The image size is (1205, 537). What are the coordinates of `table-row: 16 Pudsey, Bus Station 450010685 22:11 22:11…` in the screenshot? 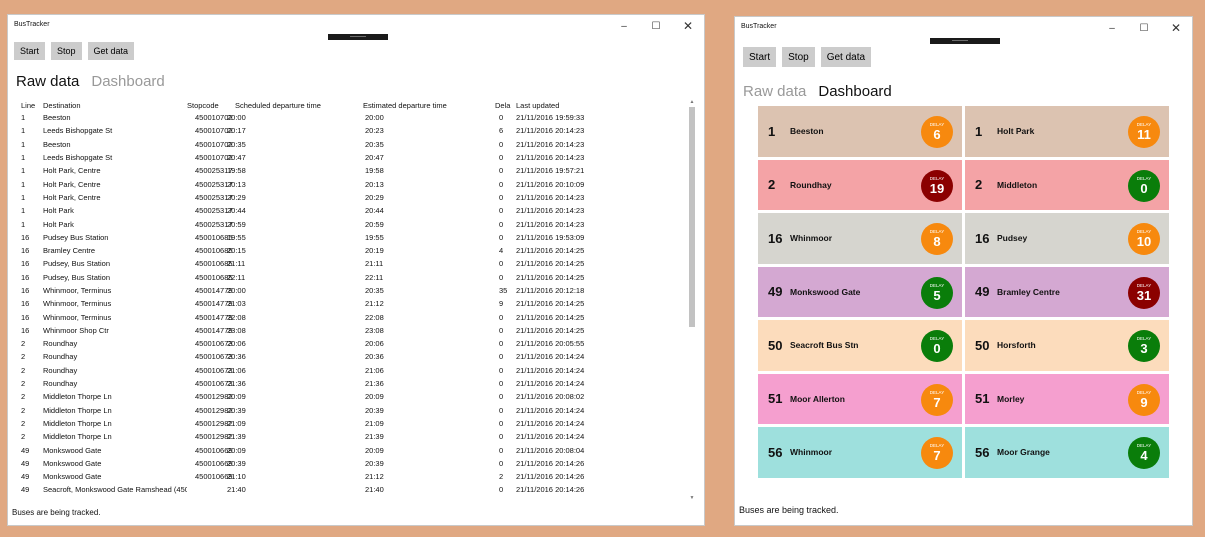 It's located at (352, 277).